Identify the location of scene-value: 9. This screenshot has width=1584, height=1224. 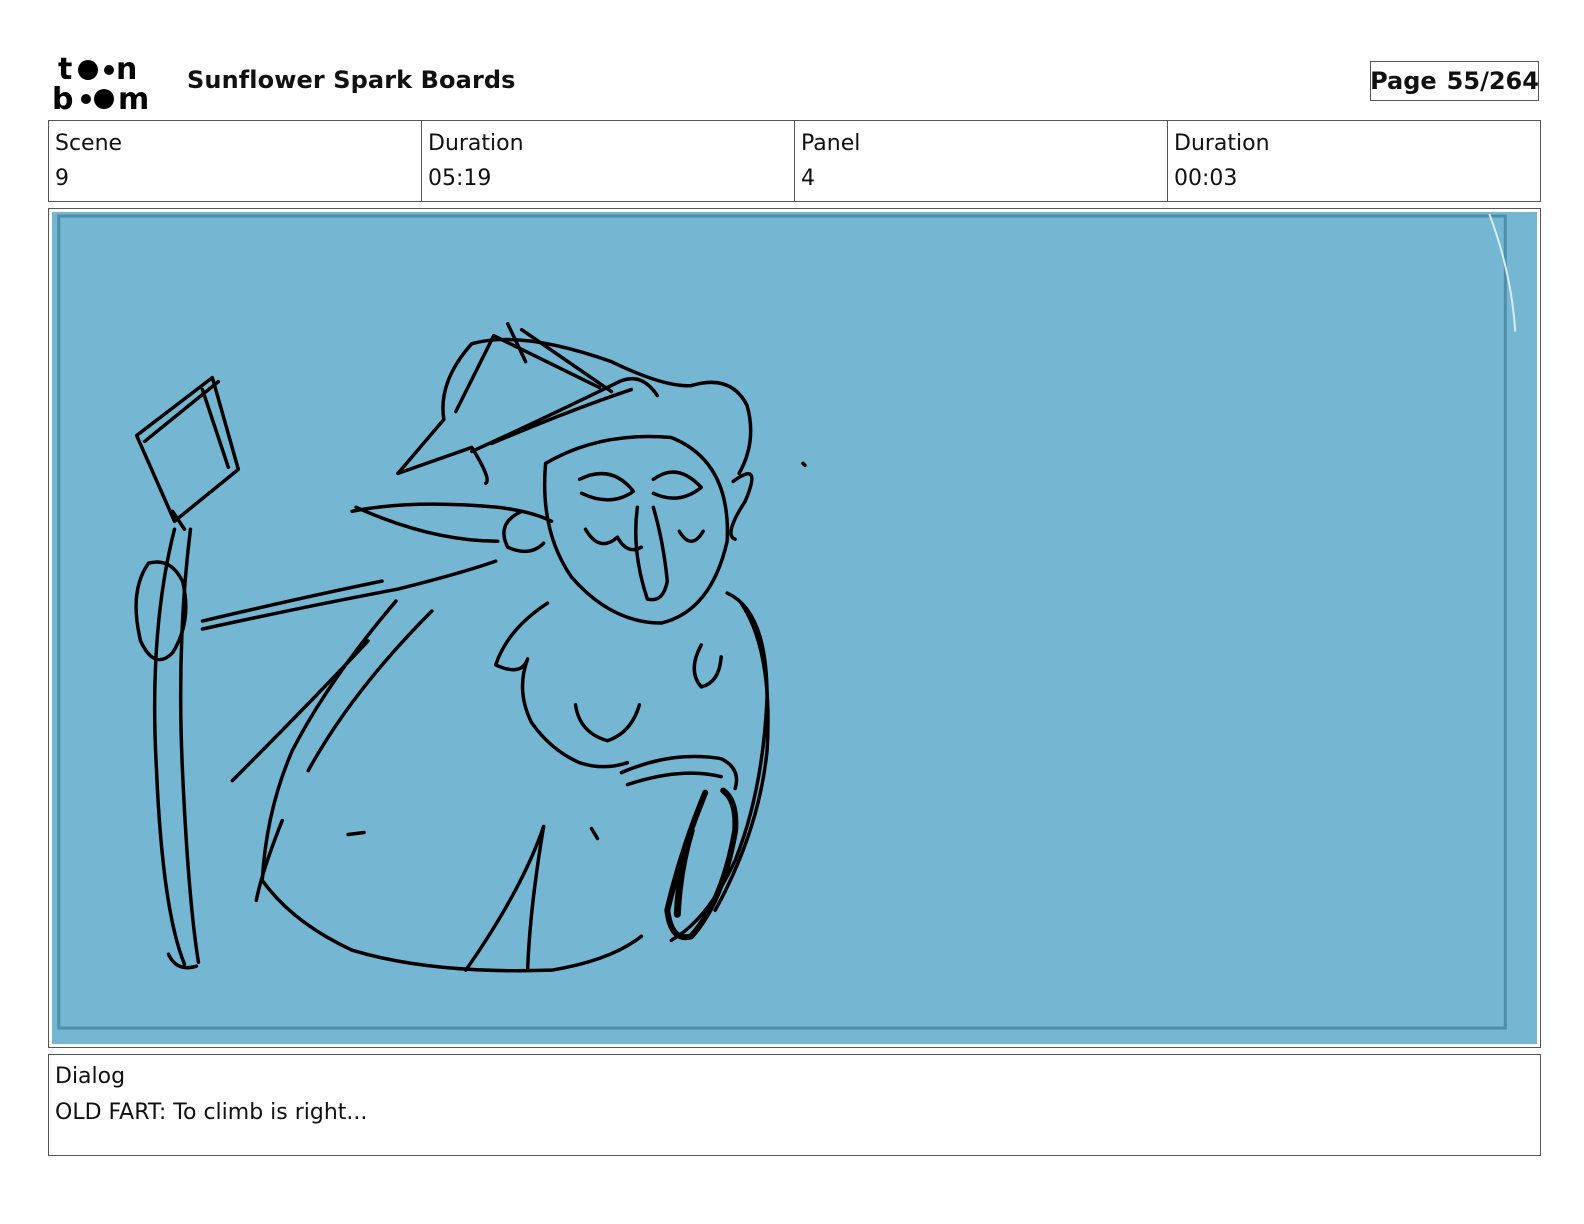
(62, 178).